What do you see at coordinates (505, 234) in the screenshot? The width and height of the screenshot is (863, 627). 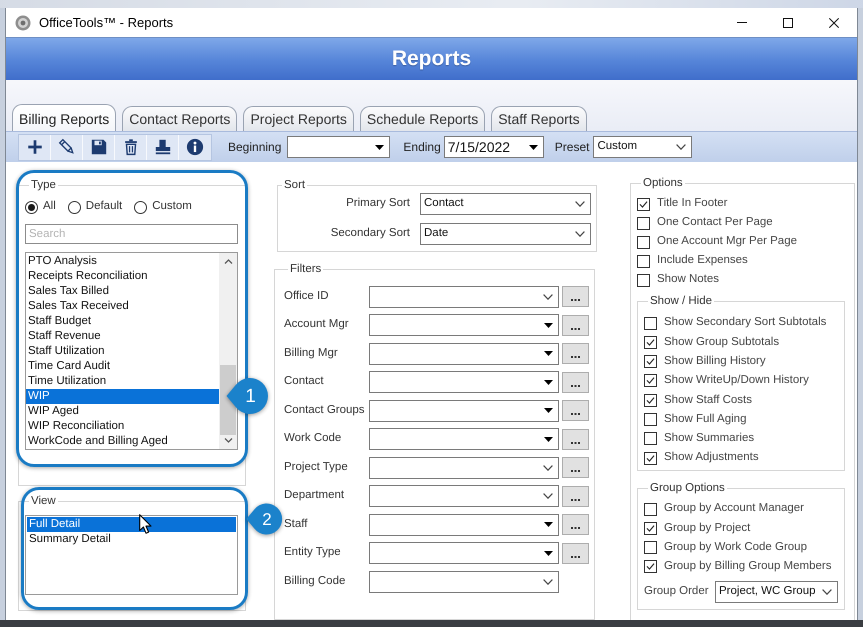 I see `dropdown: Date` at bounding box center [505, 234].